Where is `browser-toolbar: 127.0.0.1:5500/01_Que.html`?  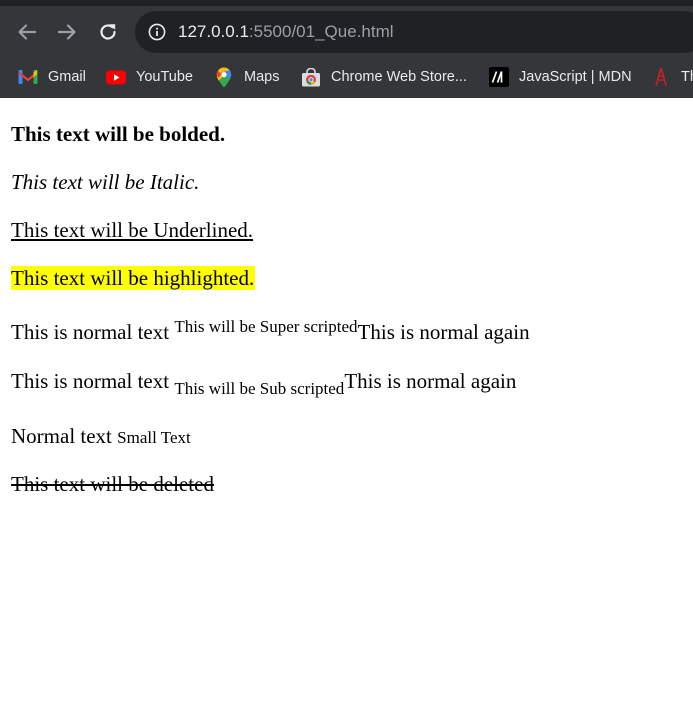
browser-toolbar: 127.0.0.1:5500/01_Que.html is located at coordinates (346, 32).